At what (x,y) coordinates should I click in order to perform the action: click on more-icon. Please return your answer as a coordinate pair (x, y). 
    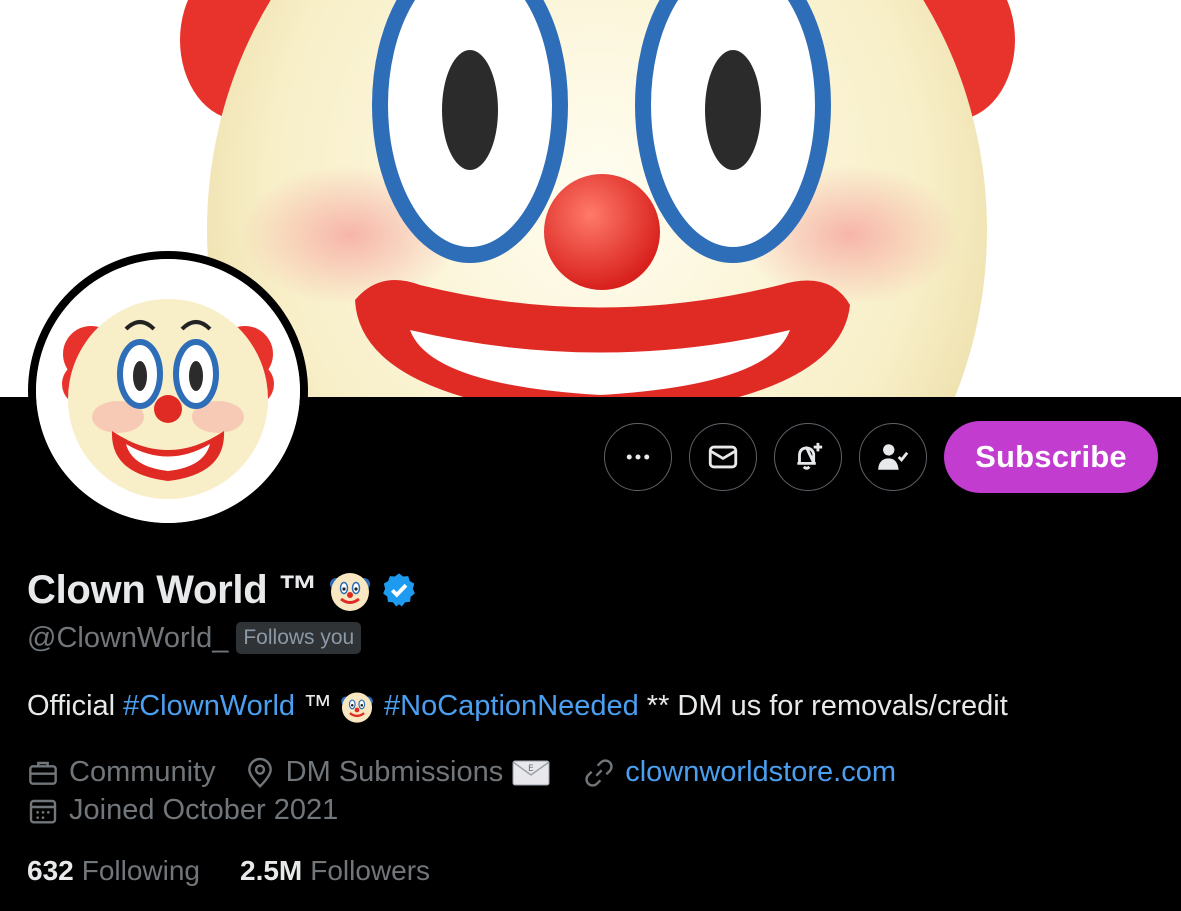
    Looking at the image, I should click on (638, 457).